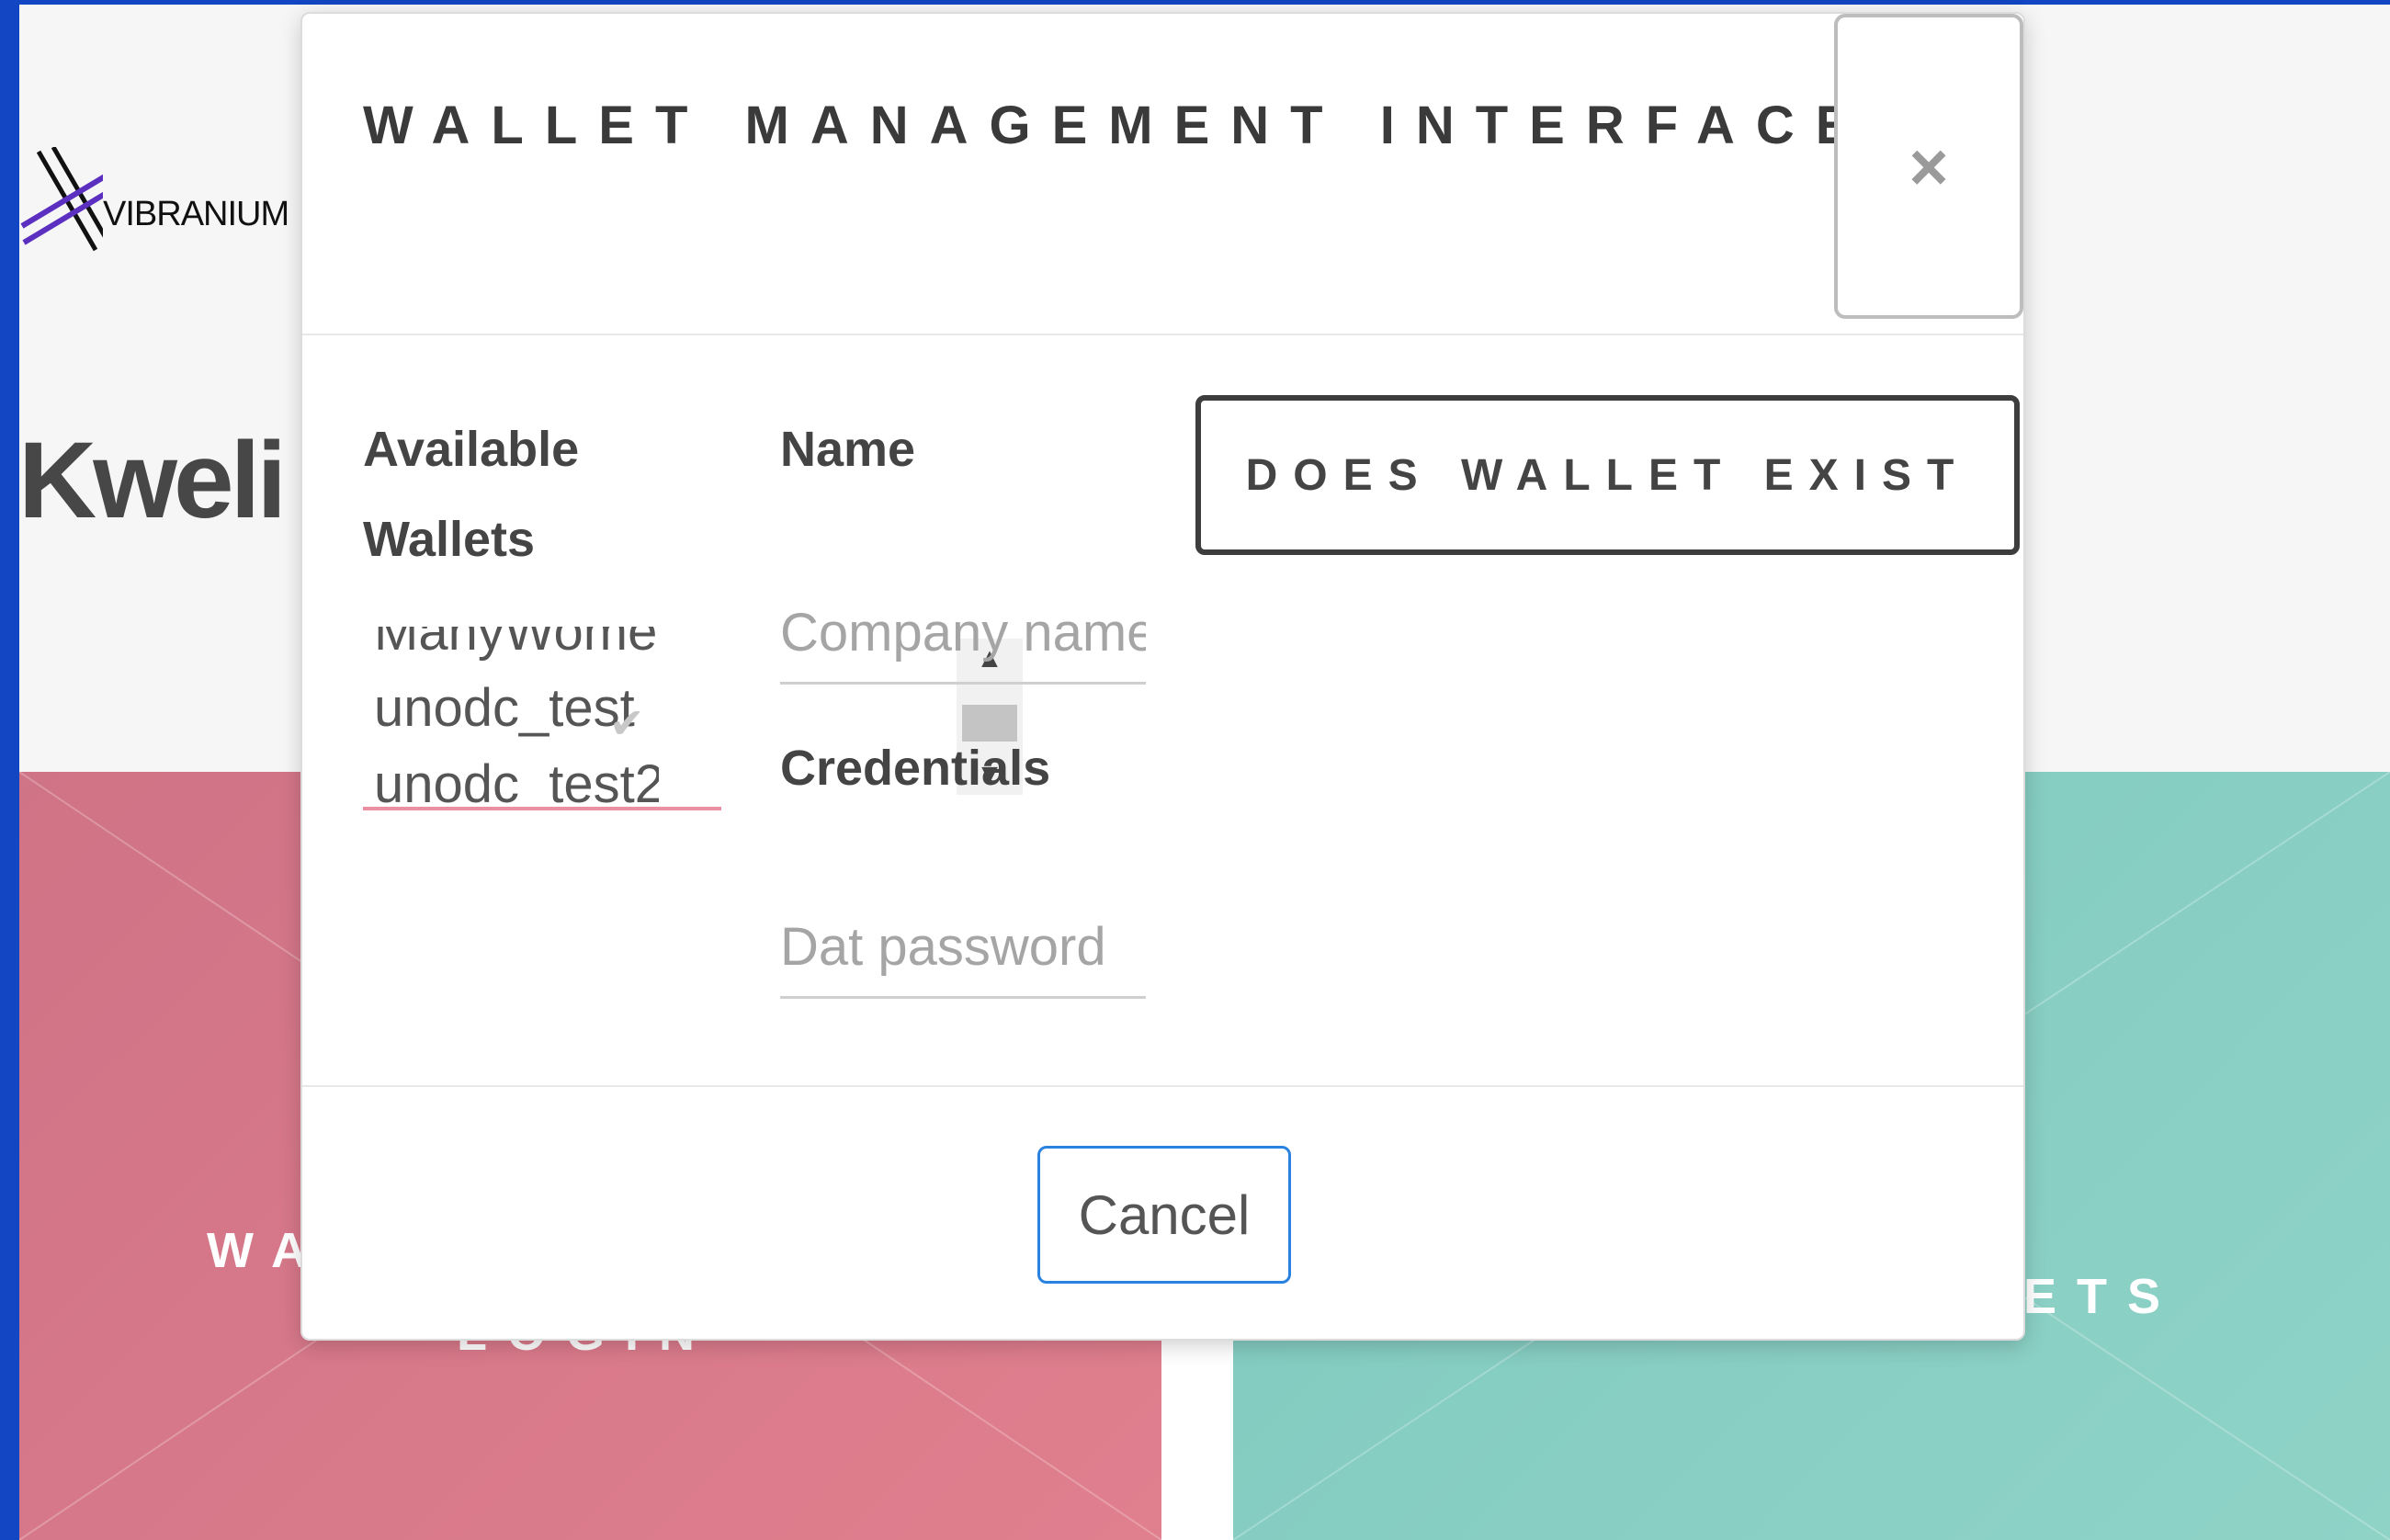 Image resolution: width=2390 pixels, height=1540 pixels. Describe the element at coordinates (848, 449) in the screenshot. I see `name-label: Name` at that location.